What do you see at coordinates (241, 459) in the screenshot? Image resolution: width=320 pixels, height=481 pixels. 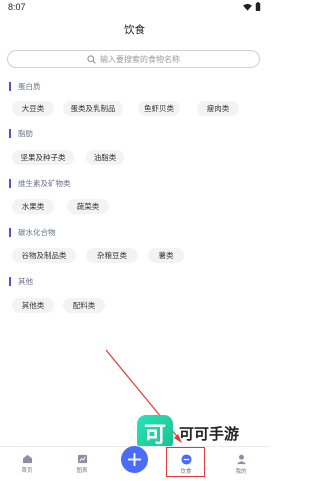 I see `profile-icon` at bounding box center [241, 459].